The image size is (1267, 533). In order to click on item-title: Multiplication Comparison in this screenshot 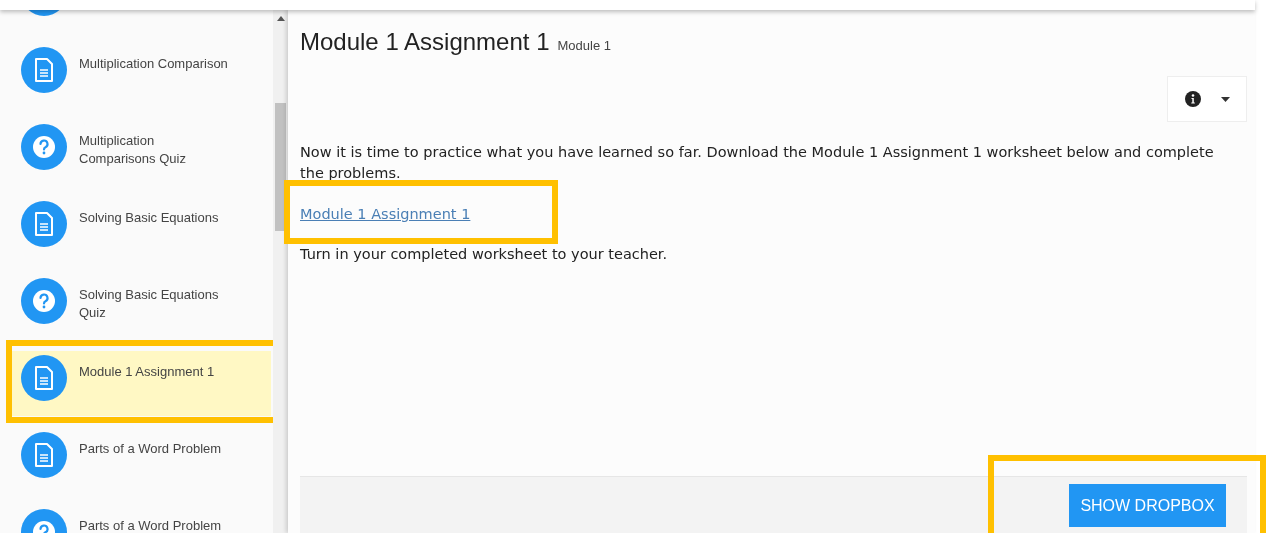, I will do `click(154, 64)`.